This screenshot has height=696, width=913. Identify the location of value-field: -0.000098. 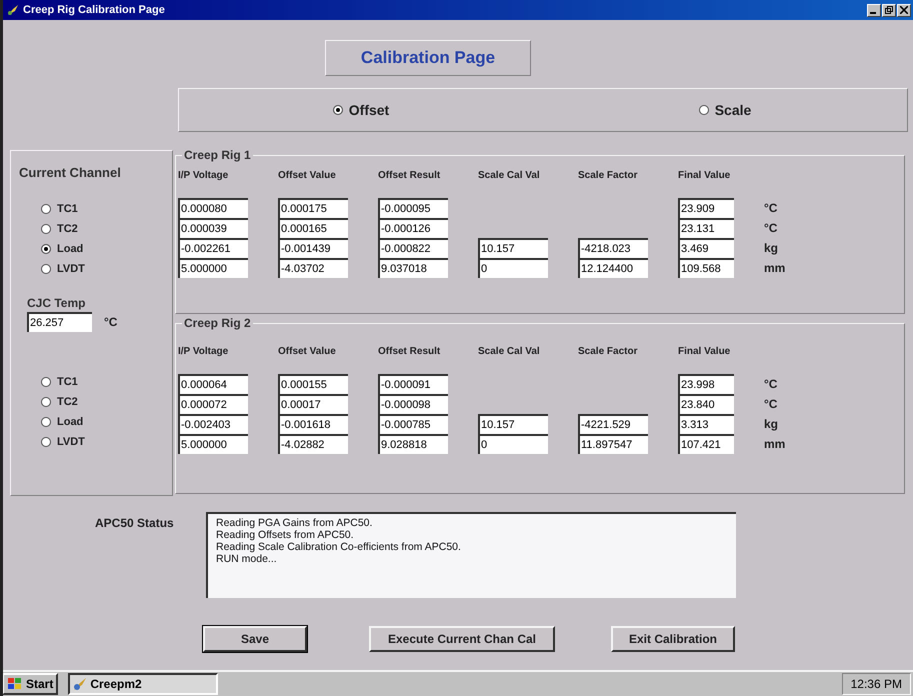
(413, 404).